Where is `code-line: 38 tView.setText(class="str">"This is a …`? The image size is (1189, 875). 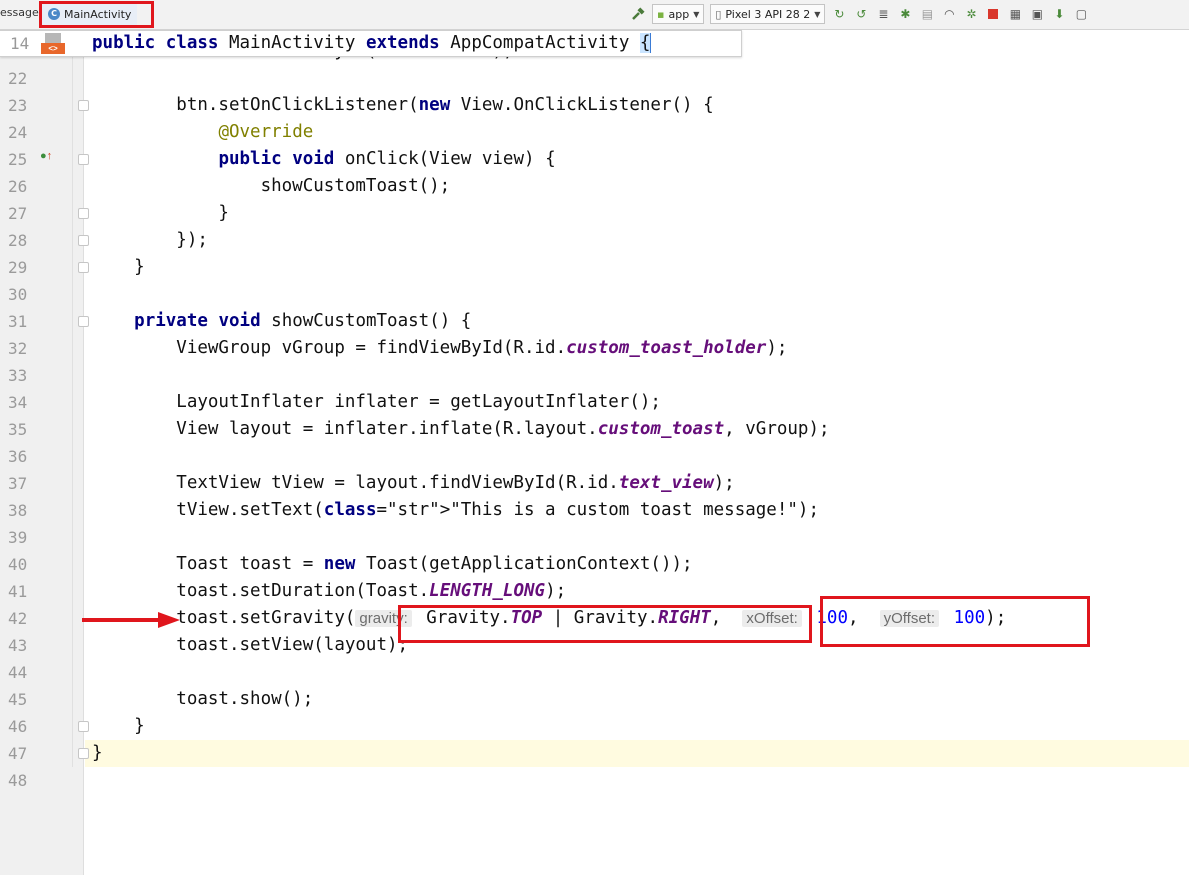 code-line: 38 tView.setText(class="str">"This is a … is located at coordinates (594, 510).